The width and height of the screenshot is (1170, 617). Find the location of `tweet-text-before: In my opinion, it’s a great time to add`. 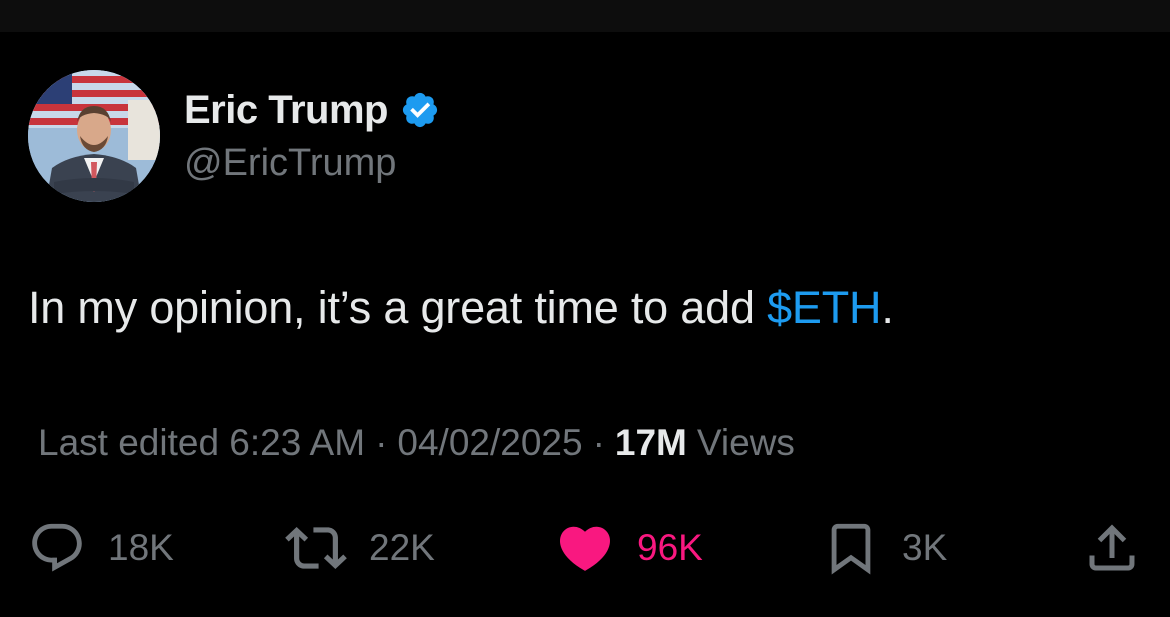

tweet-text-before: In my opinion, it’s a great time to add is located at coordinates (398, 307).